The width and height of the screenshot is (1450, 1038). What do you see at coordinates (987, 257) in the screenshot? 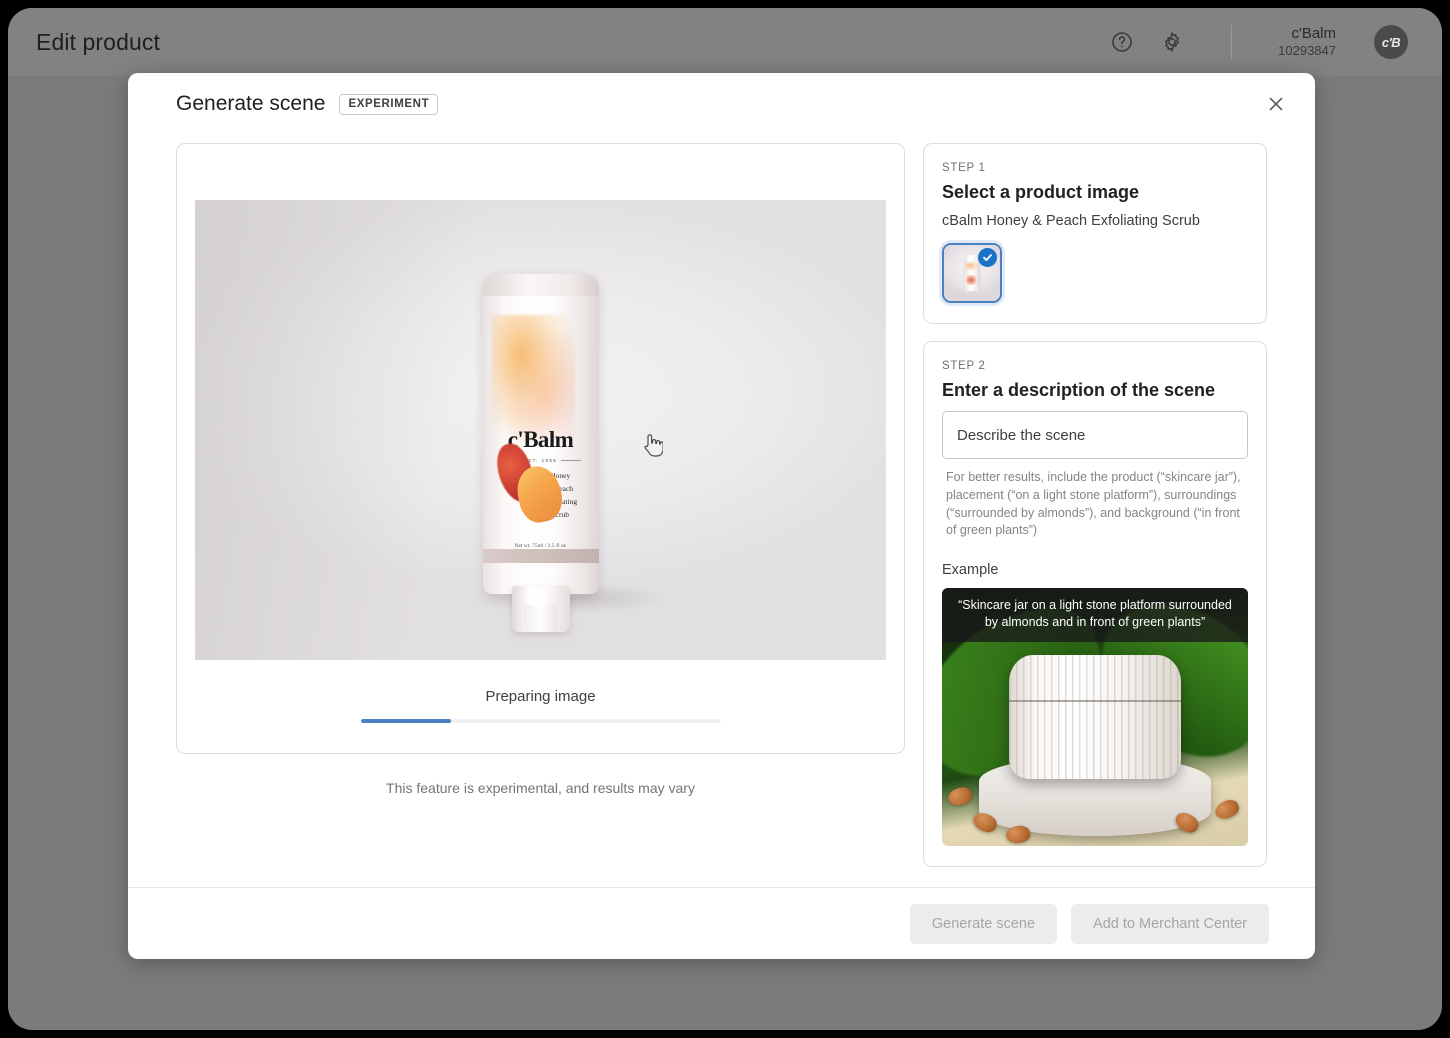
I see `check-circle-icon` at bounding box center [987, 257].